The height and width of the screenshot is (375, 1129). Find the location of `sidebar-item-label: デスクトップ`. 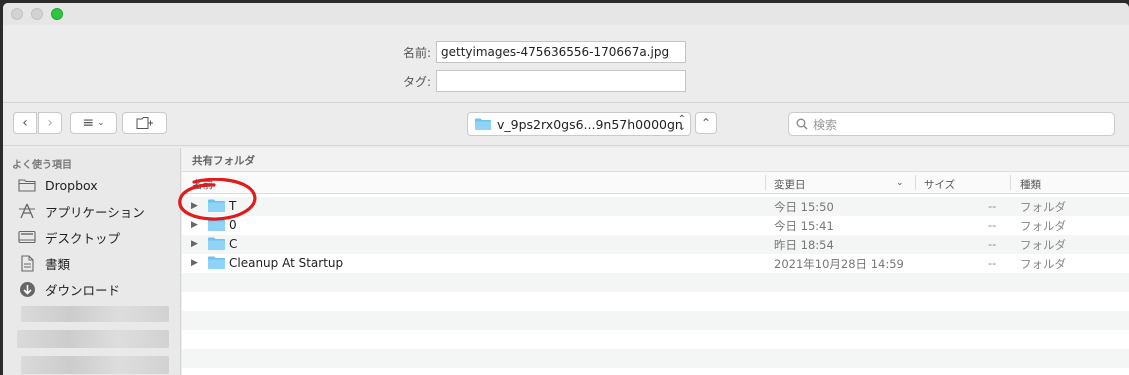

sidebar-item-label: デスクトップ is located at coordinates (83, 238).